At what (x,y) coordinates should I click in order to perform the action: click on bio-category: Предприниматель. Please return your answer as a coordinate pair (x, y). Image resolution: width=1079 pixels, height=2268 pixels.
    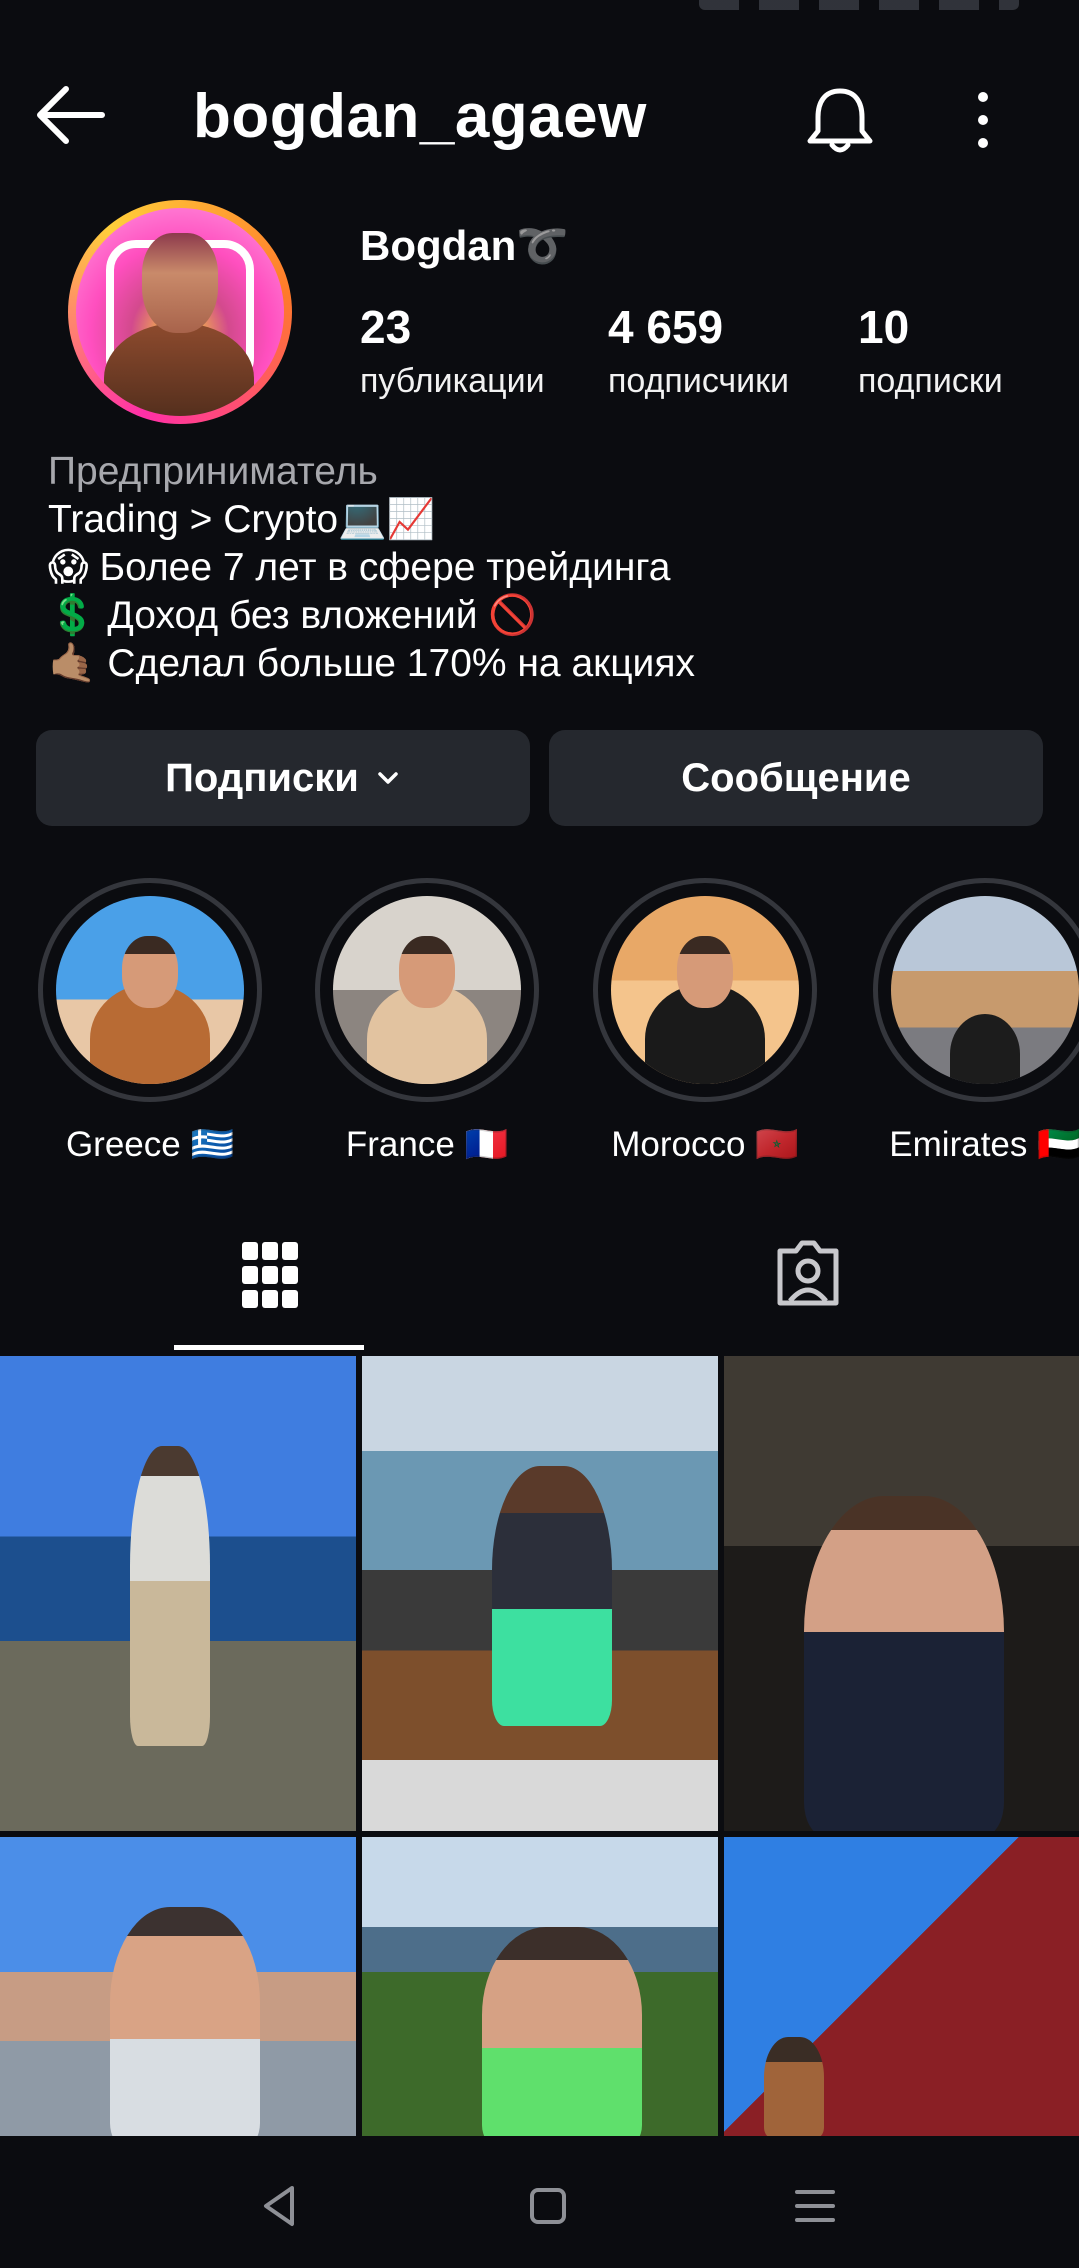
    Looking at the image, I should click on (213, 471).